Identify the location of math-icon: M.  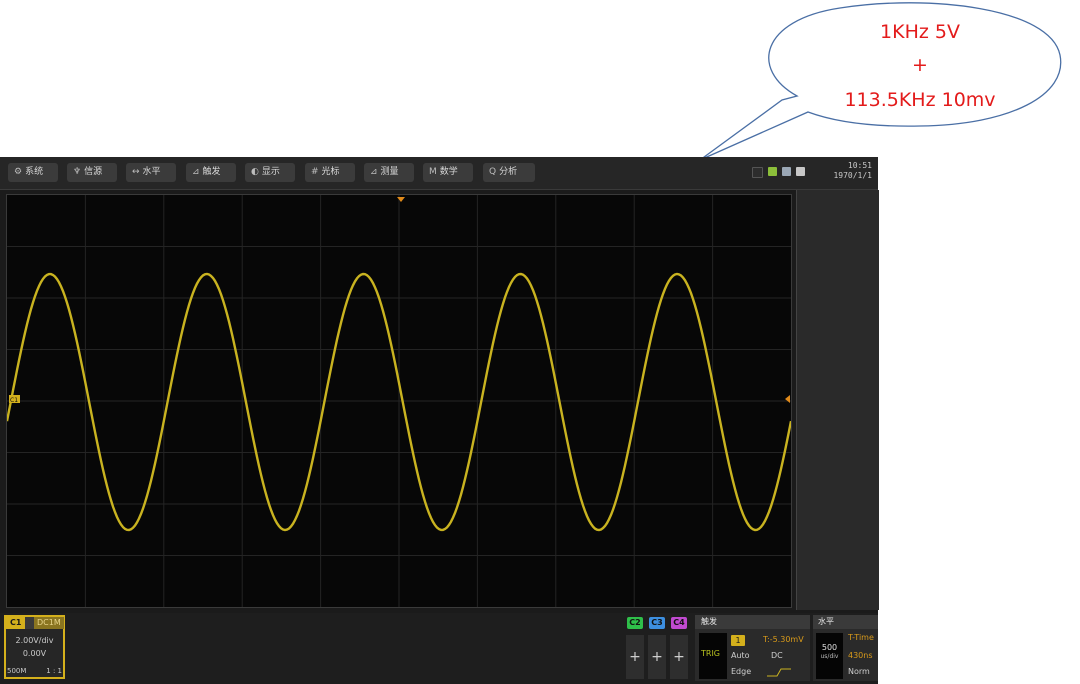
(433, 172).